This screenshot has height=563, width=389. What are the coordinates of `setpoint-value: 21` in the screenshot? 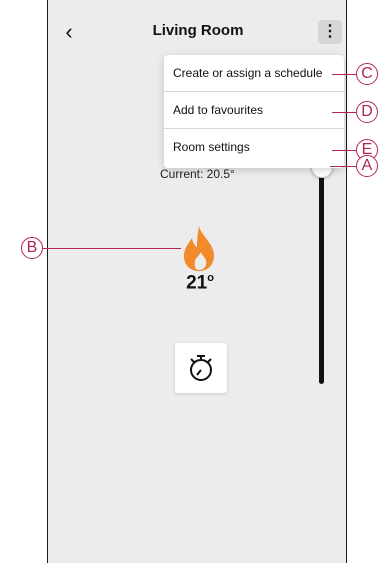 It's located at (197, 283).